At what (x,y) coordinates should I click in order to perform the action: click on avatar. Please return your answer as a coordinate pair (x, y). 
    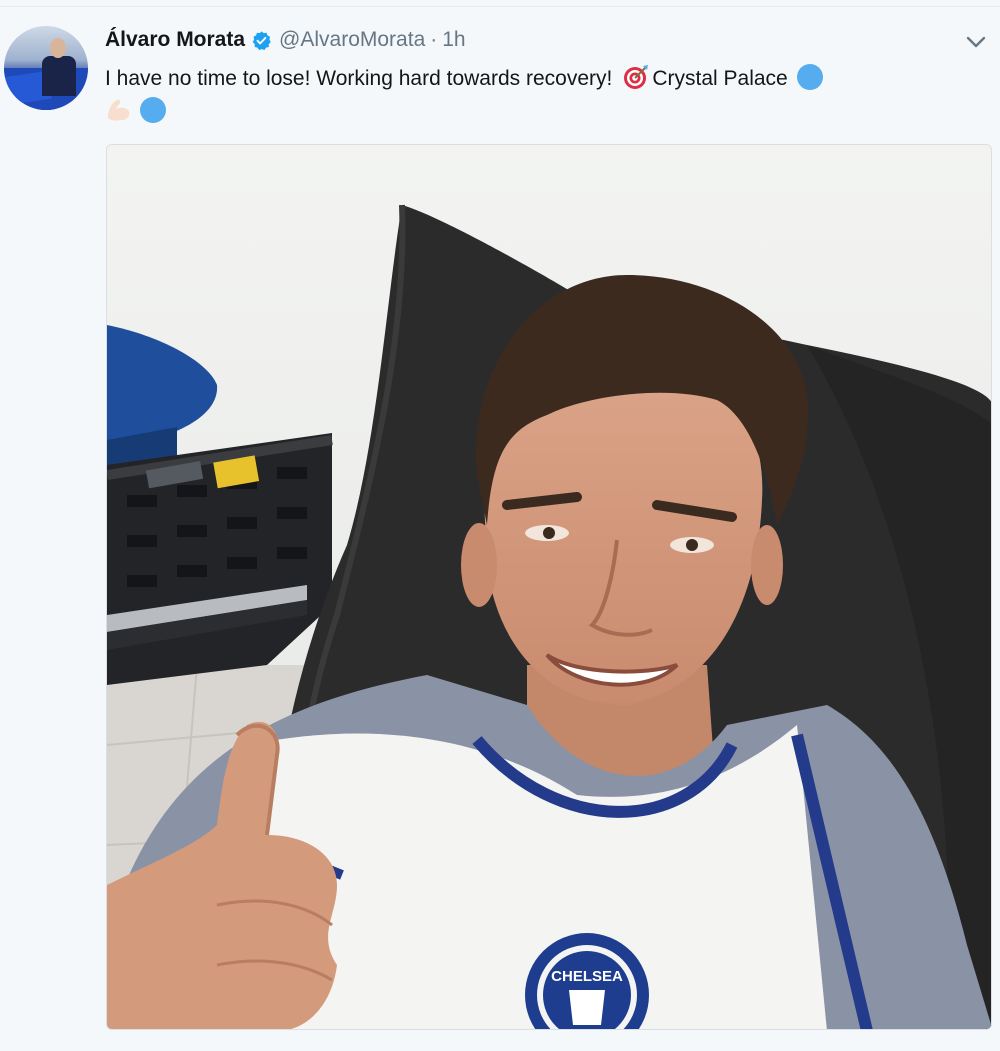
    Looking at the image, I should click on (46, 68).